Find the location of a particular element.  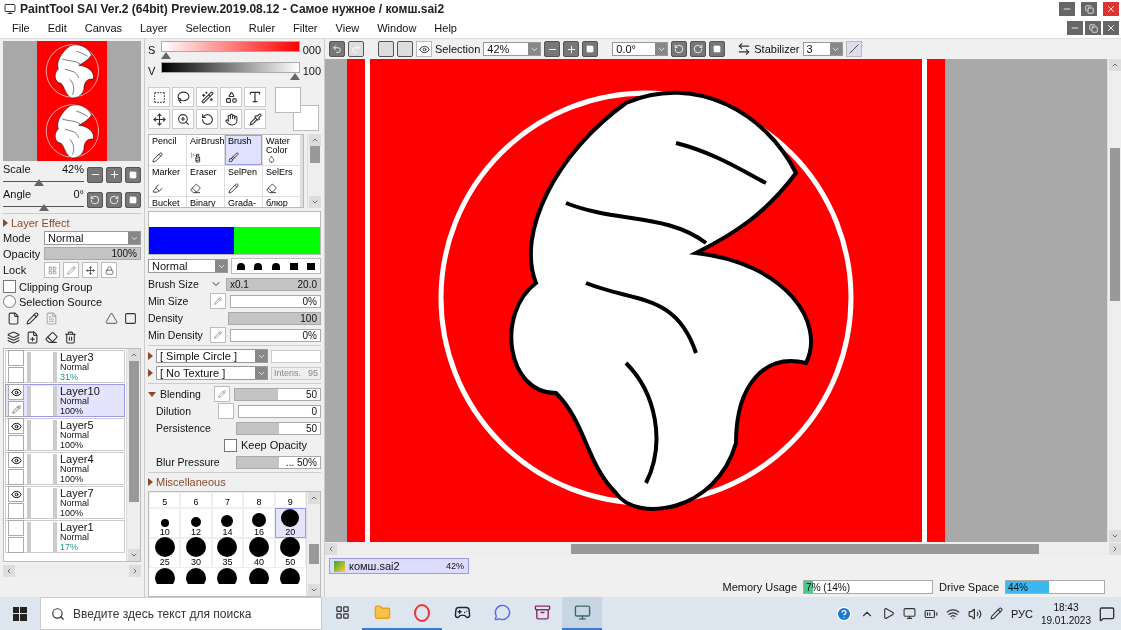

brush-tool: AirBrush is located at coordinates (205, 150).